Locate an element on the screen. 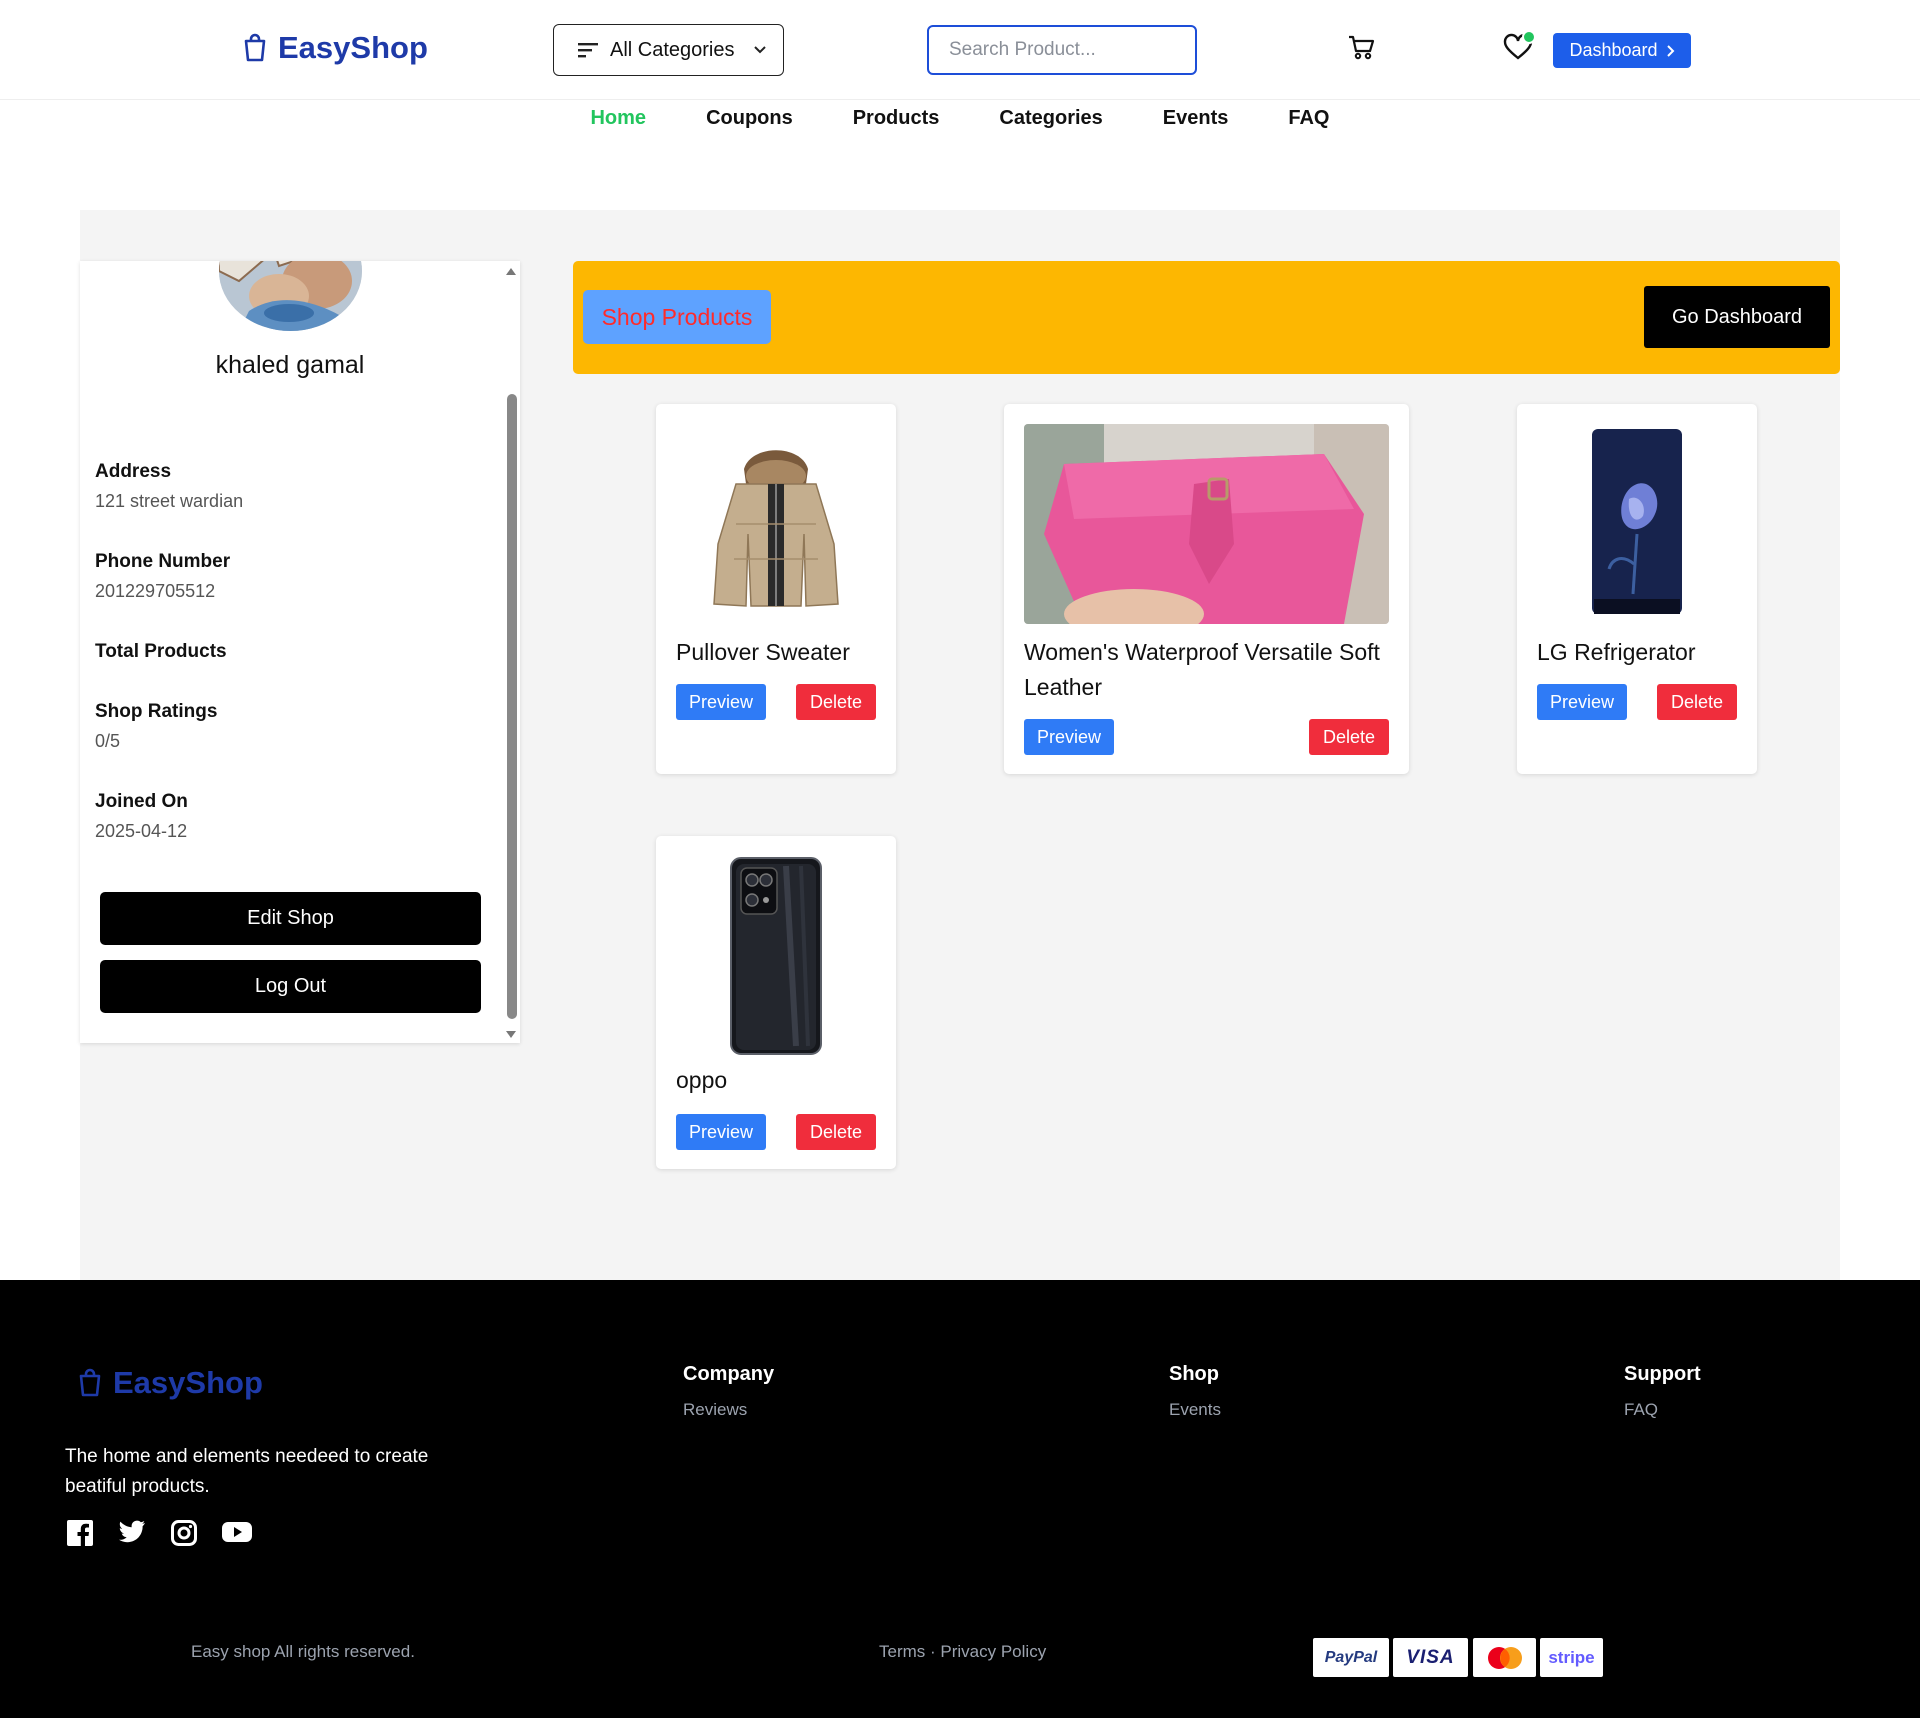  nav-home: Home is located at coordinates (618, 118).